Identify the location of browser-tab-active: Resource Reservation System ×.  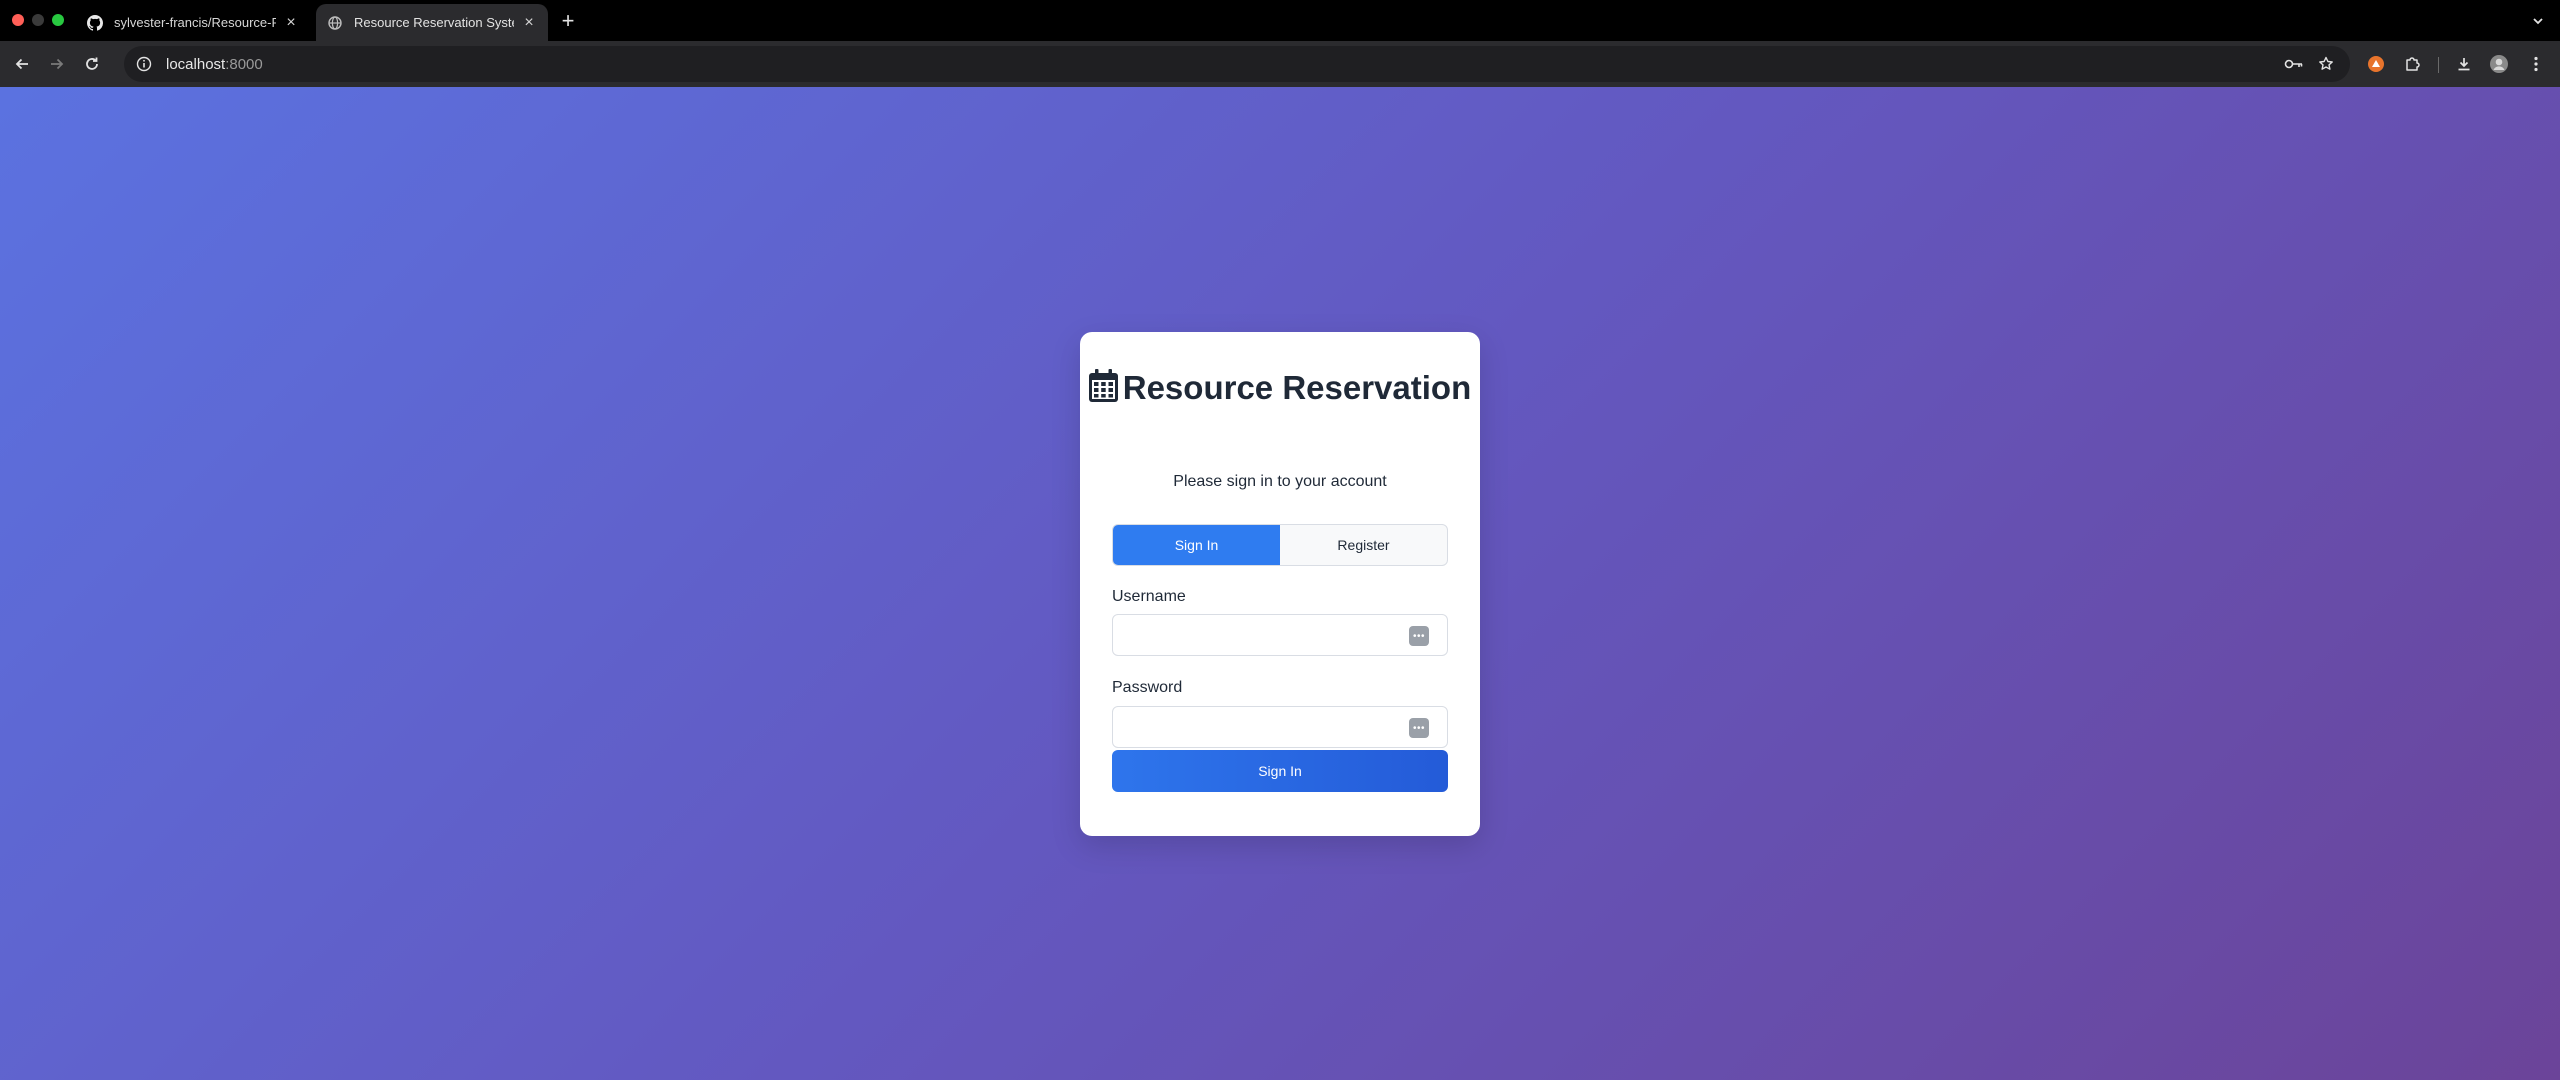
(432, 22).